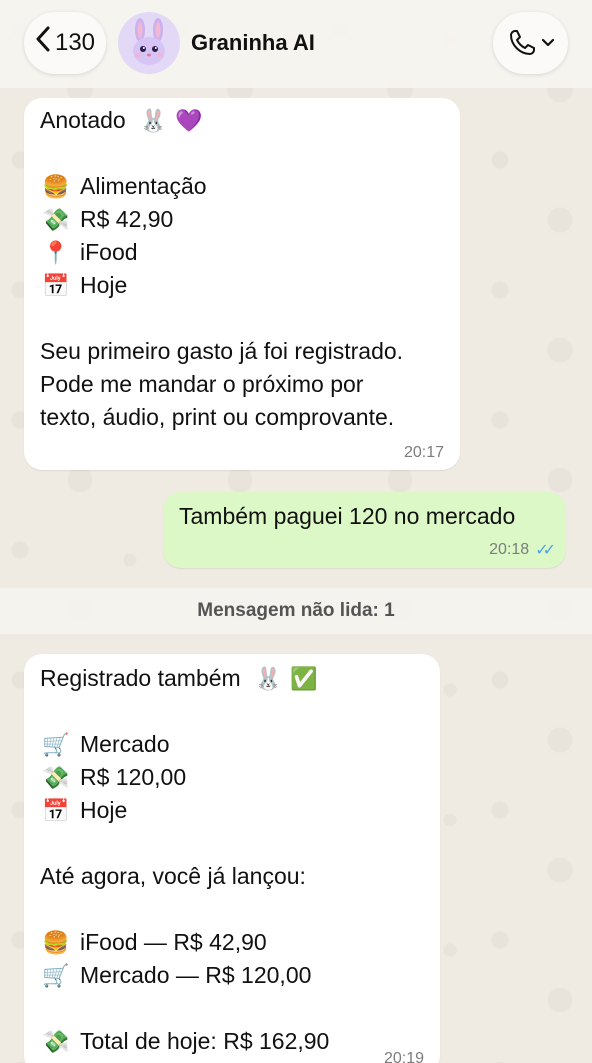  Describe the element at coordinates (56, 252) in the screenshot. I see `pin-emoji-icon: 📍` at that location.